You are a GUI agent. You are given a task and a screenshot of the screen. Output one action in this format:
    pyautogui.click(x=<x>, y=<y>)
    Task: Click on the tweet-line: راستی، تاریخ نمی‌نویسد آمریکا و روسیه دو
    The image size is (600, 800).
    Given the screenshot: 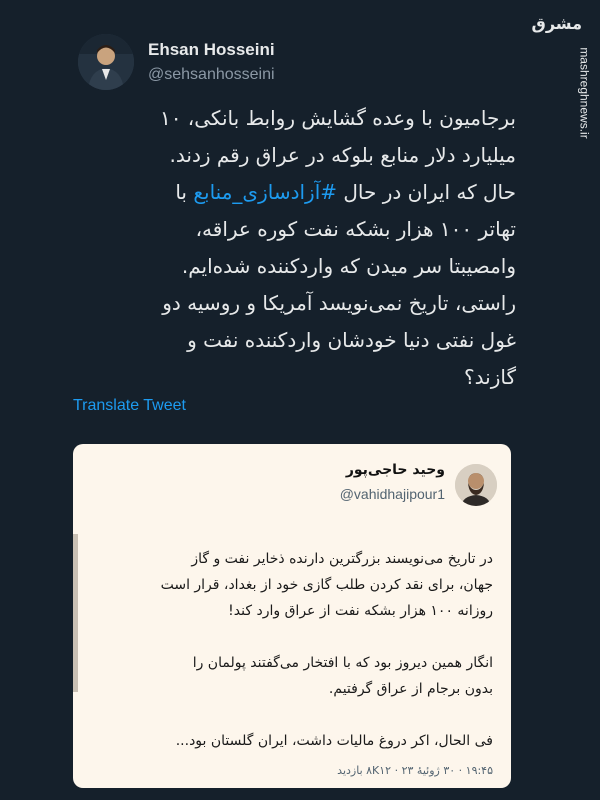 What is the action you would take?
    pyautogui.click(x=339, y=303)
    